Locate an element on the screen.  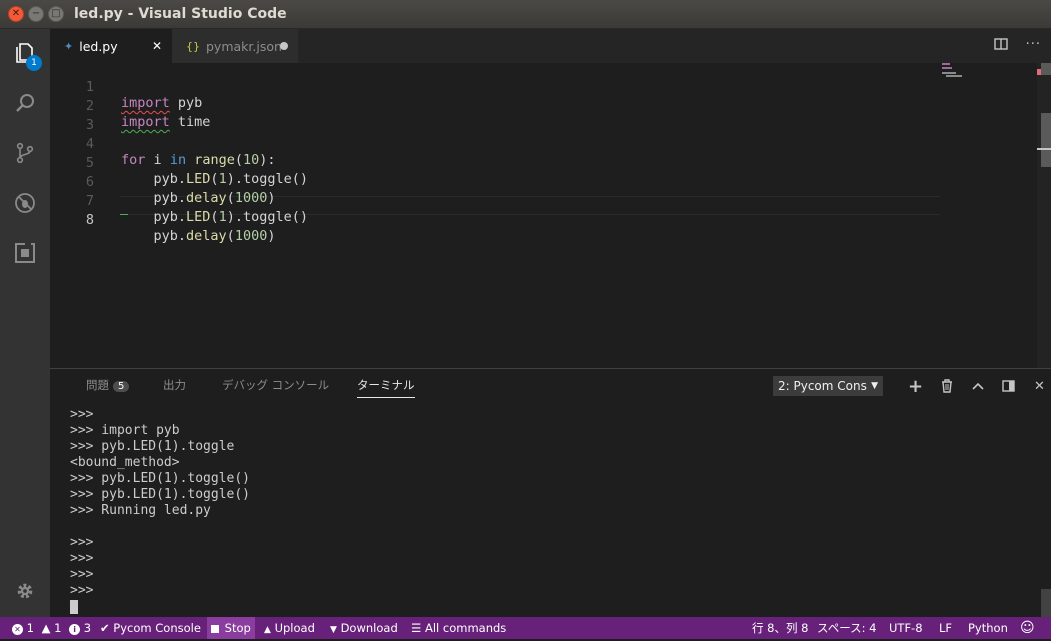
window-controls: ✕ − □ is located at coordinates (36, 14).